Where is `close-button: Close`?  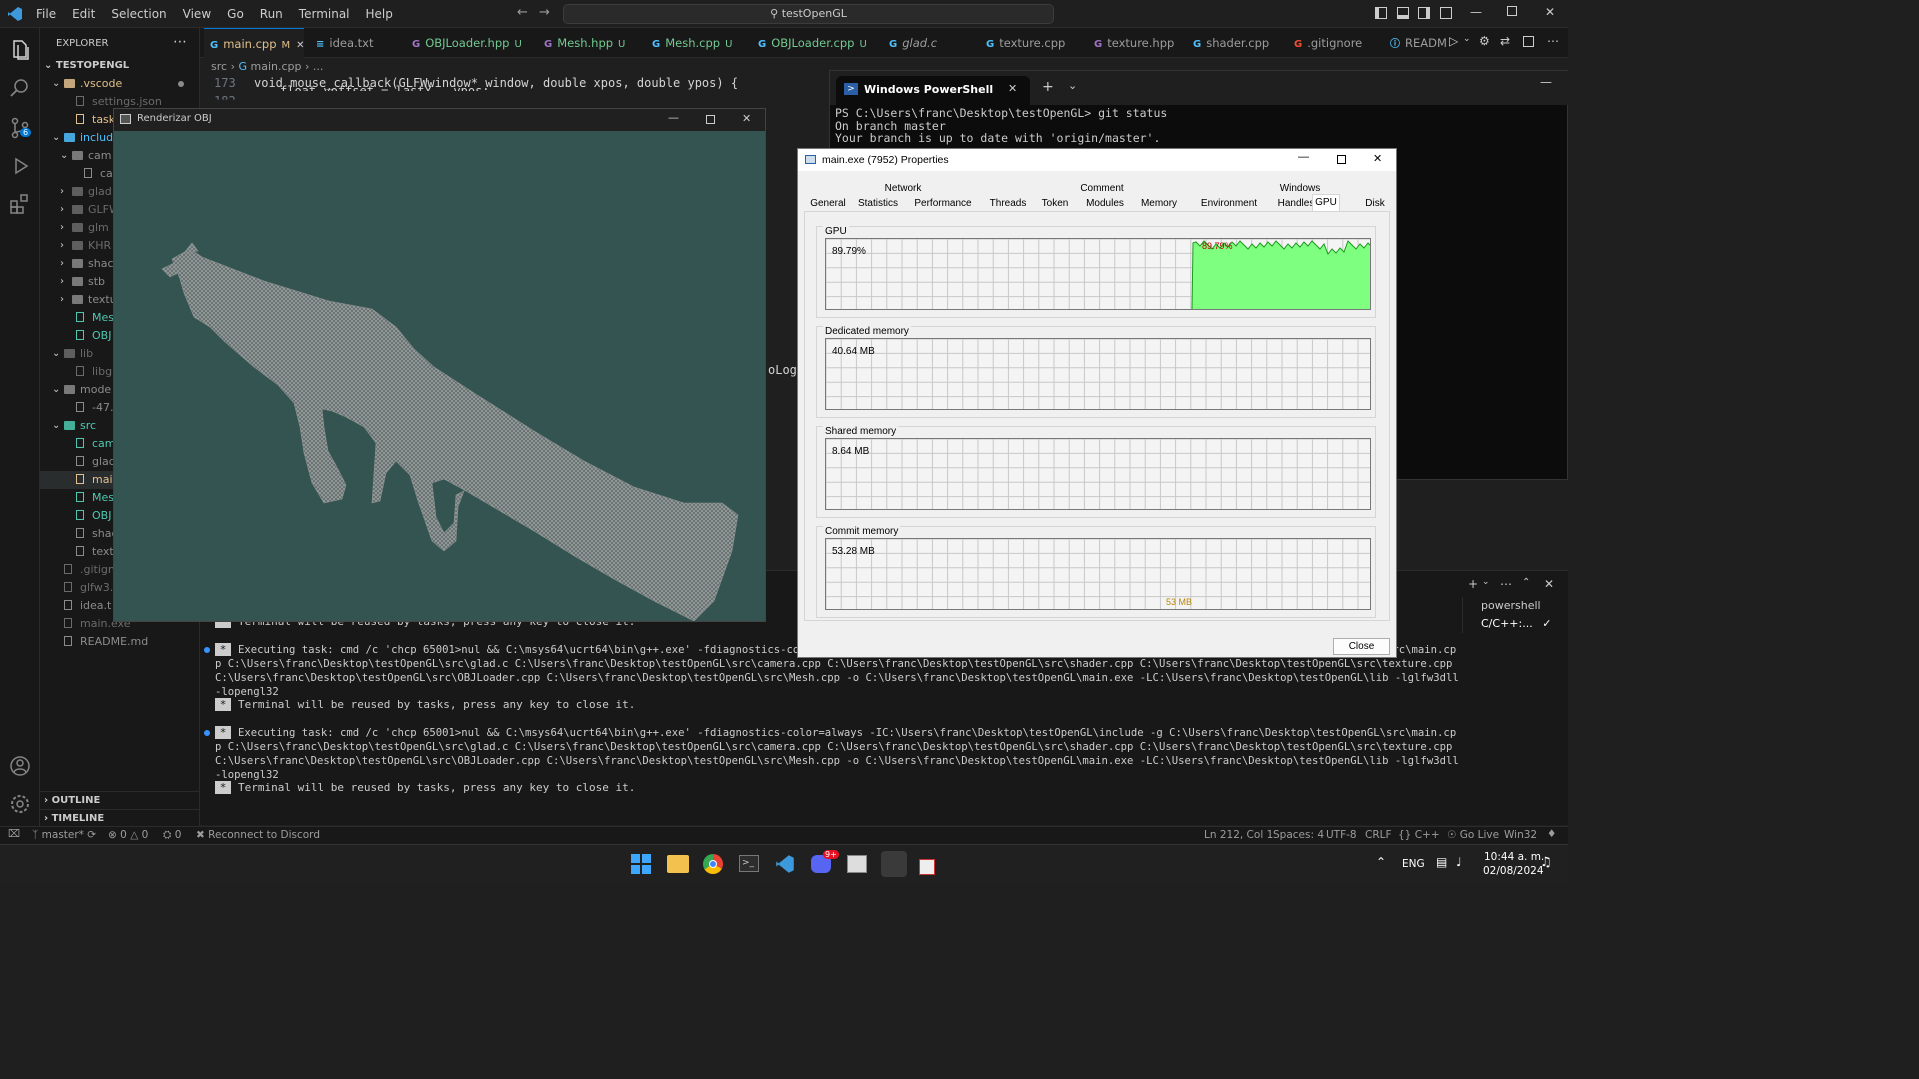
close-button: Close is located at coordinates (1361, 646).